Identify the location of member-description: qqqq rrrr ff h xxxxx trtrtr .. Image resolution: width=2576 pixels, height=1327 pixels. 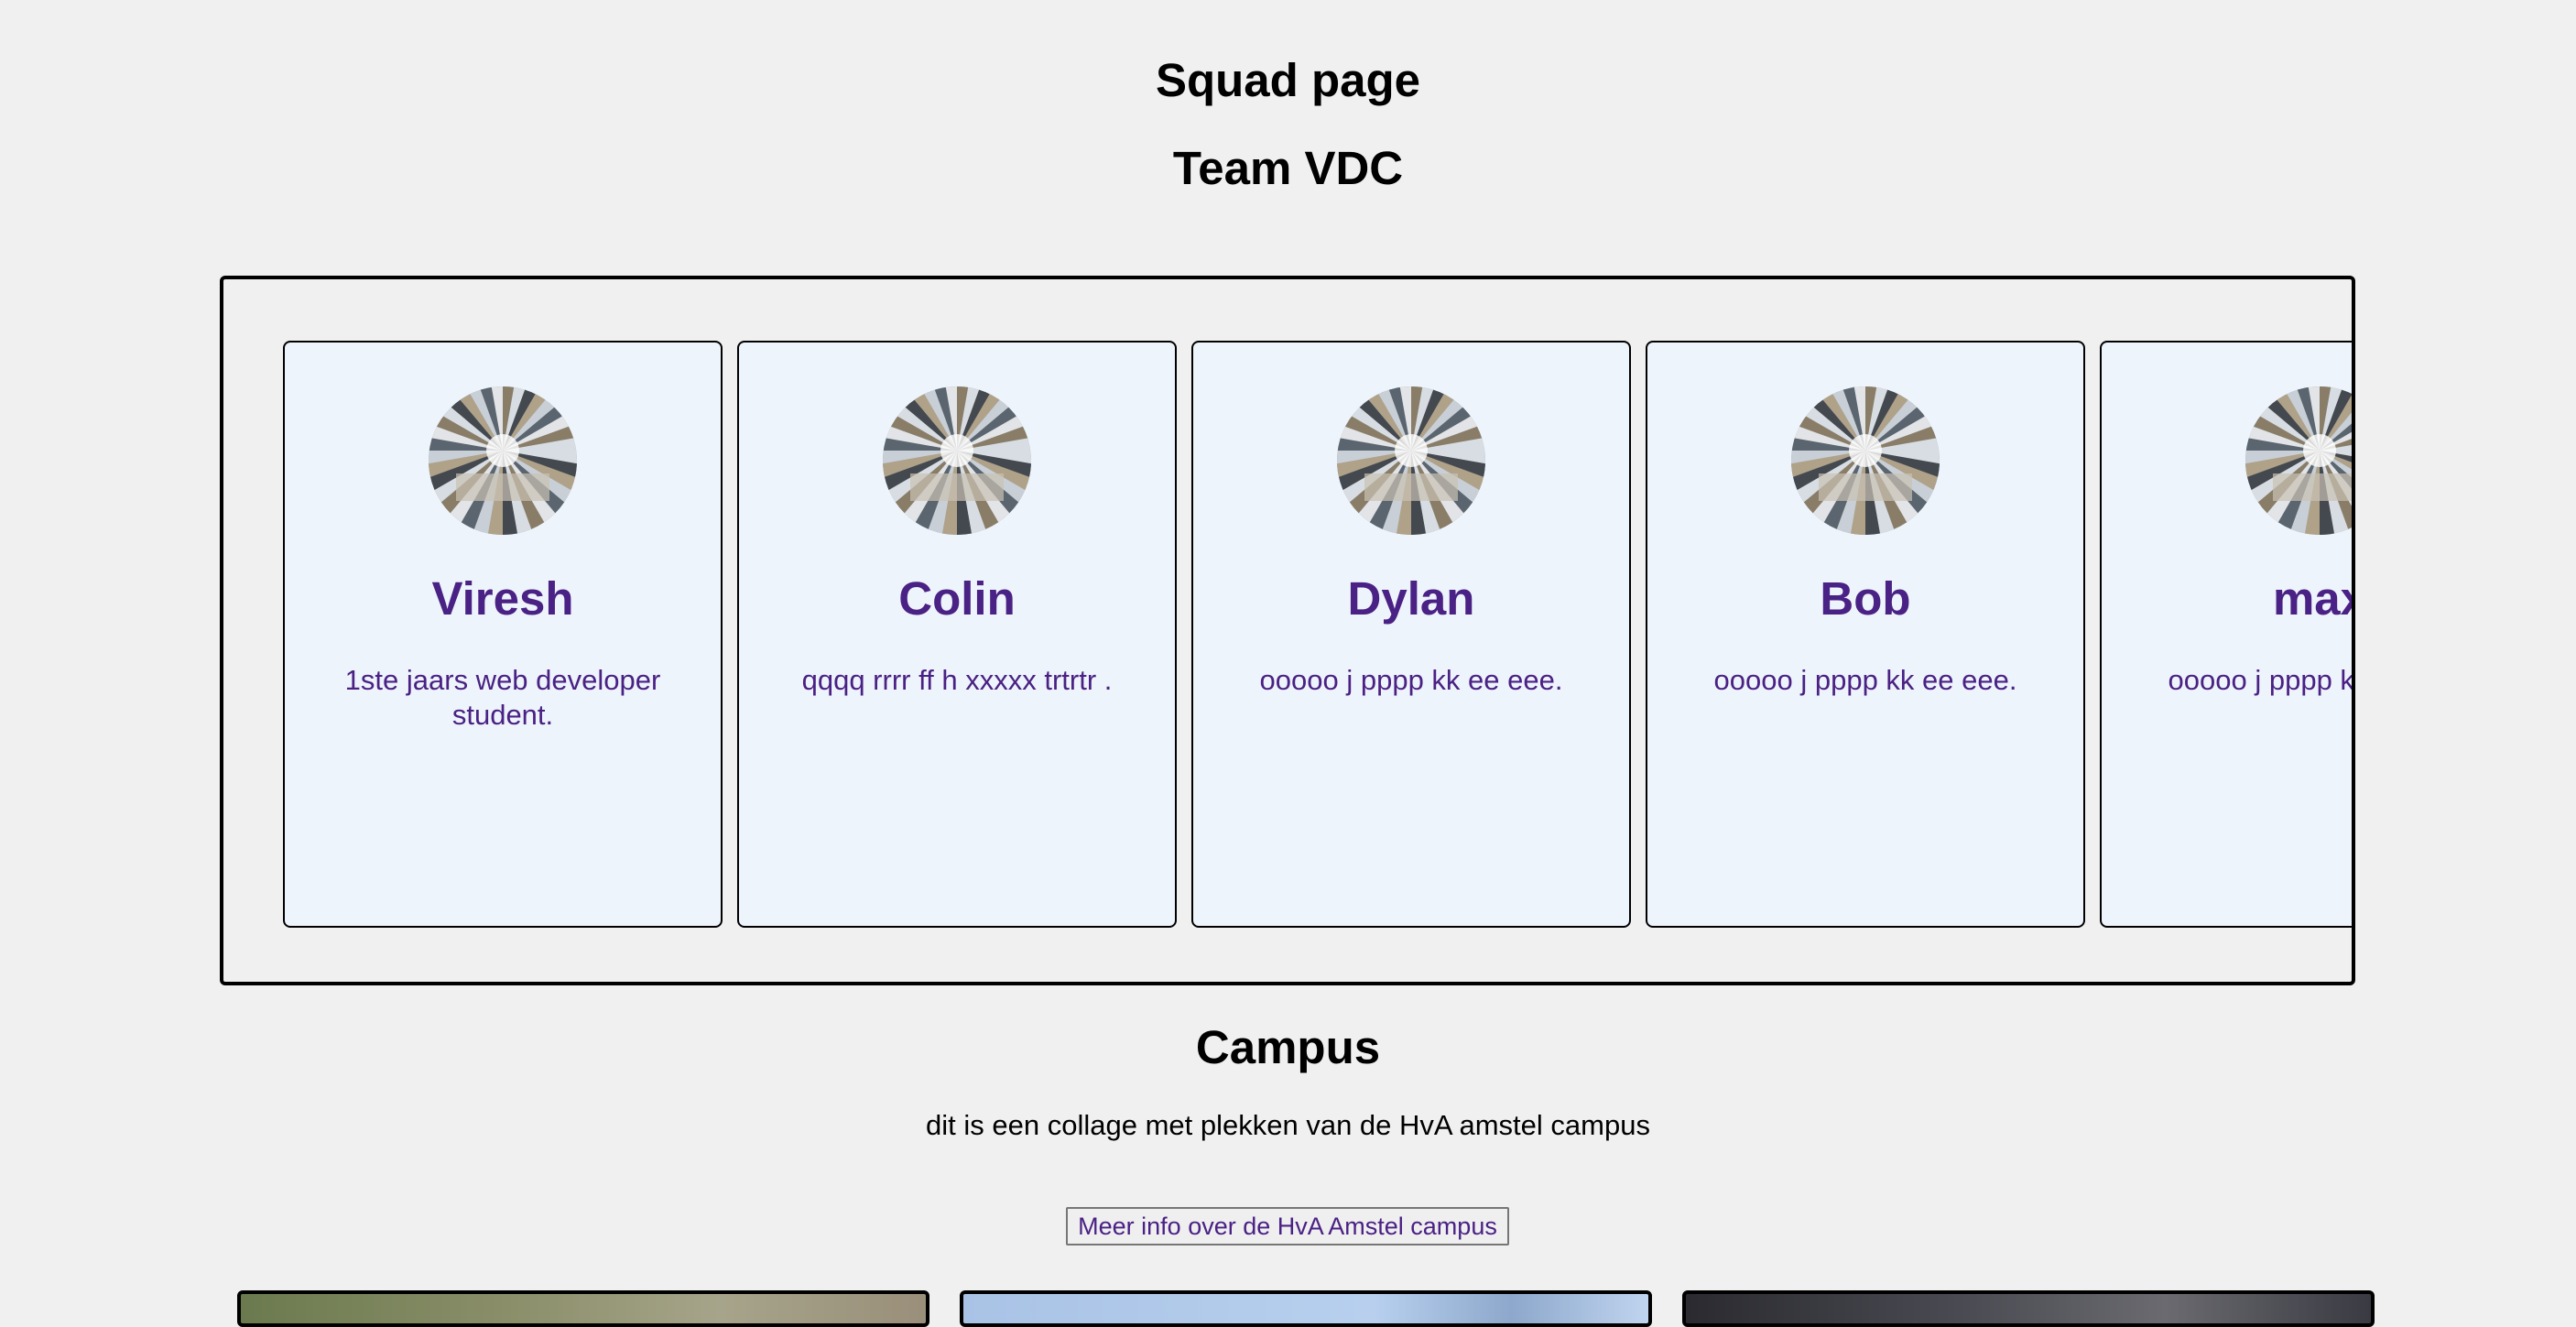
(957, 680).